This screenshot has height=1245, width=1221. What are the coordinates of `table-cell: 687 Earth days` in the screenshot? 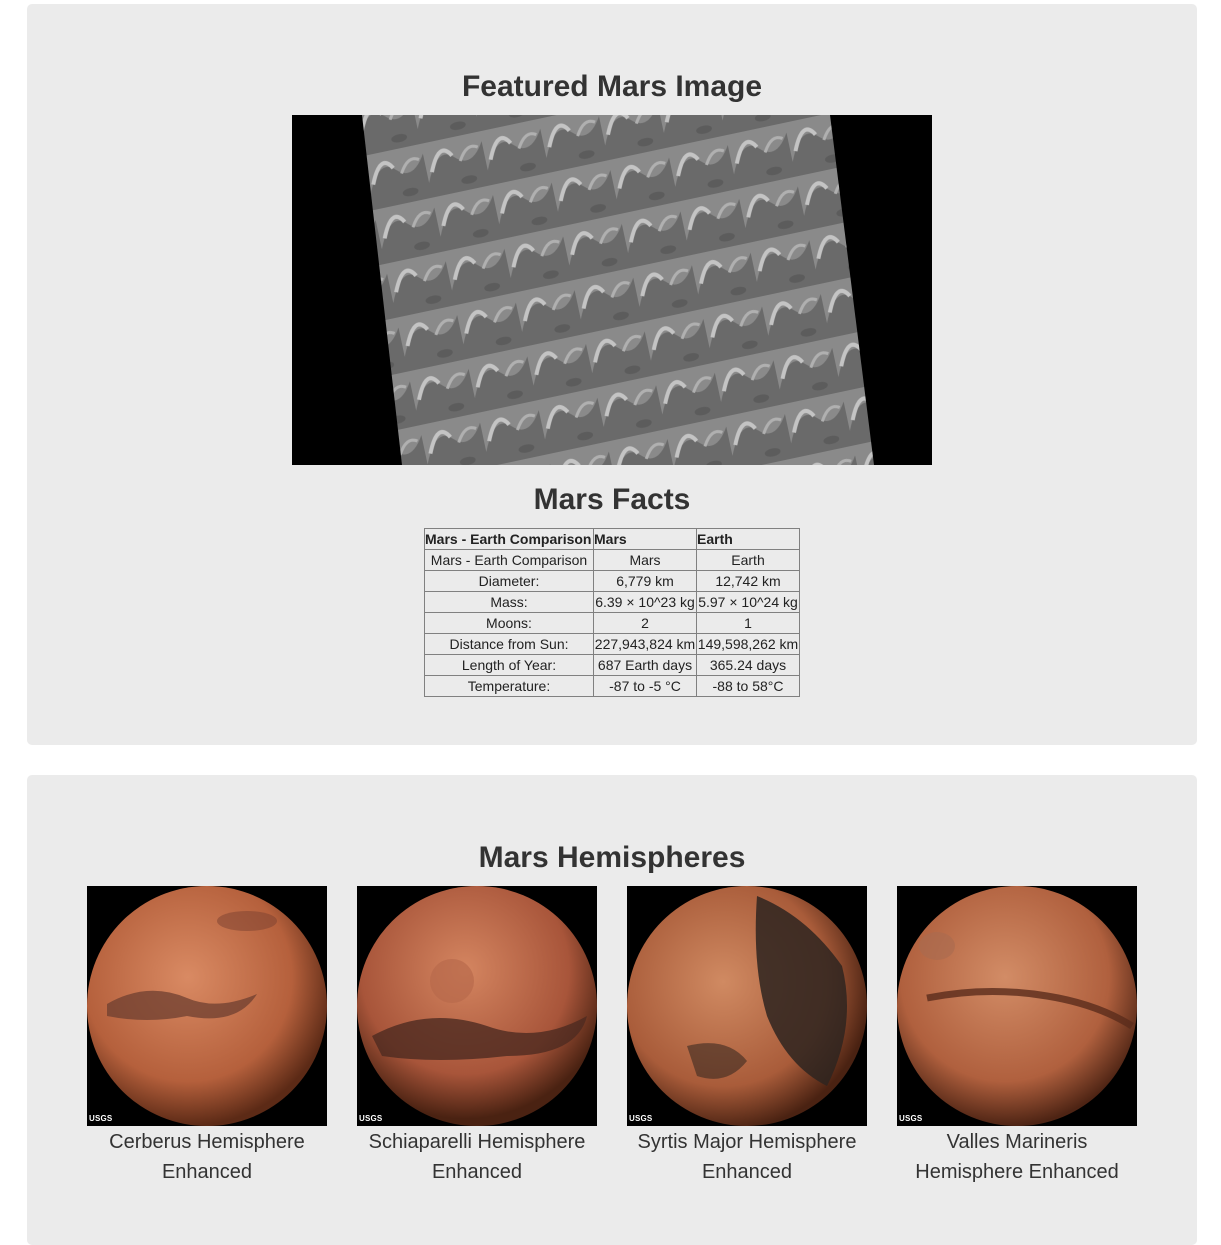 It's located at (645, 665).